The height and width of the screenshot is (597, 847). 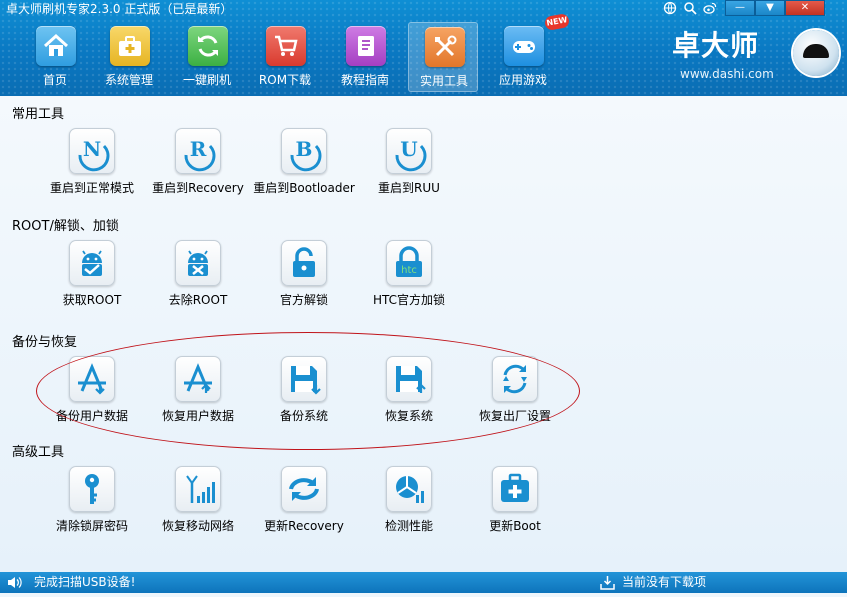 What do you see at coordinates (727, 74) in the screenshot?
I see `brand-url: www.dashi.com` at bounding box center [727, 74].